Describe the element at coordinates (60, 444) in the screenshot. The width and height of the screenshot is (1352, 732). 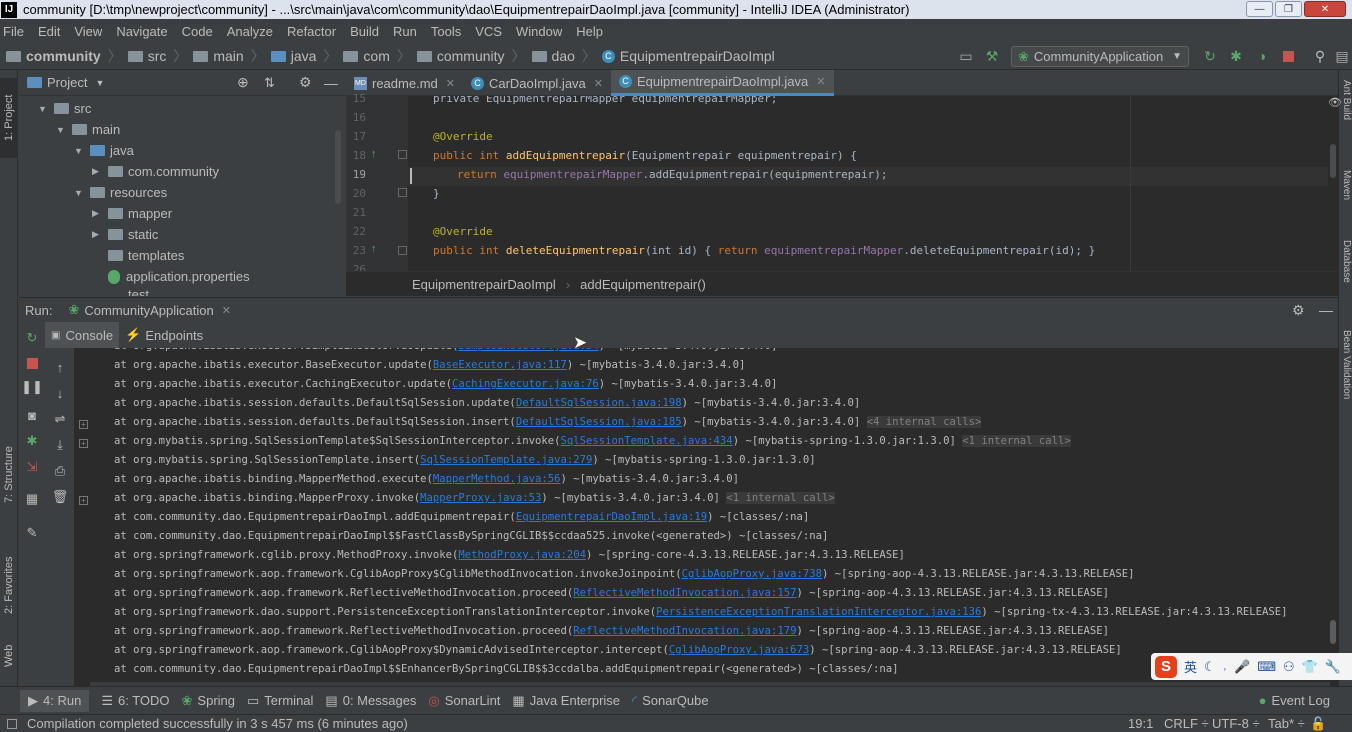
I see `scroll-to-end-icon: ⤓` at that location.